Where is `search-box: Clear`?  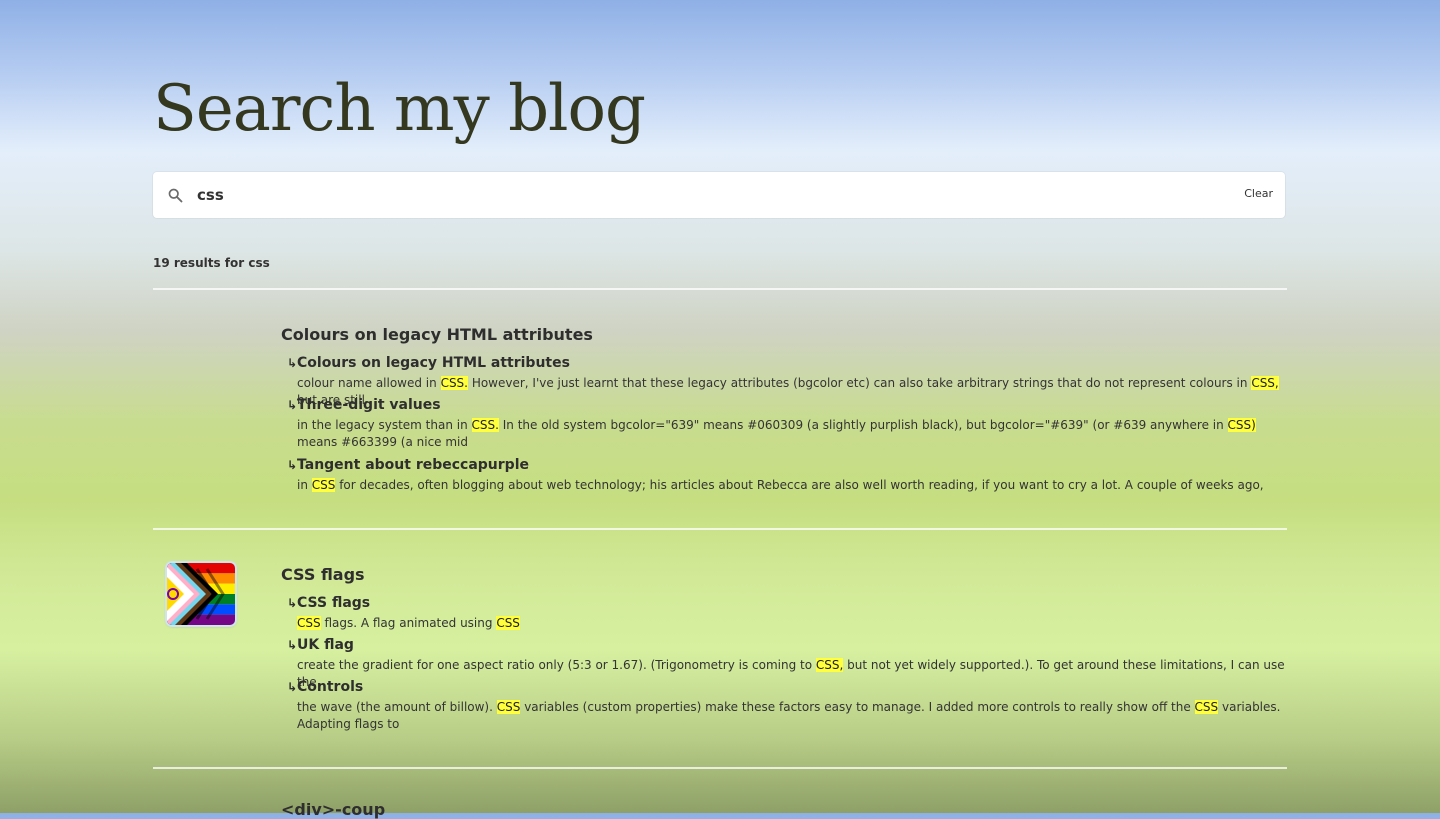 search-box: Clear is located at coordinates (719, 195).